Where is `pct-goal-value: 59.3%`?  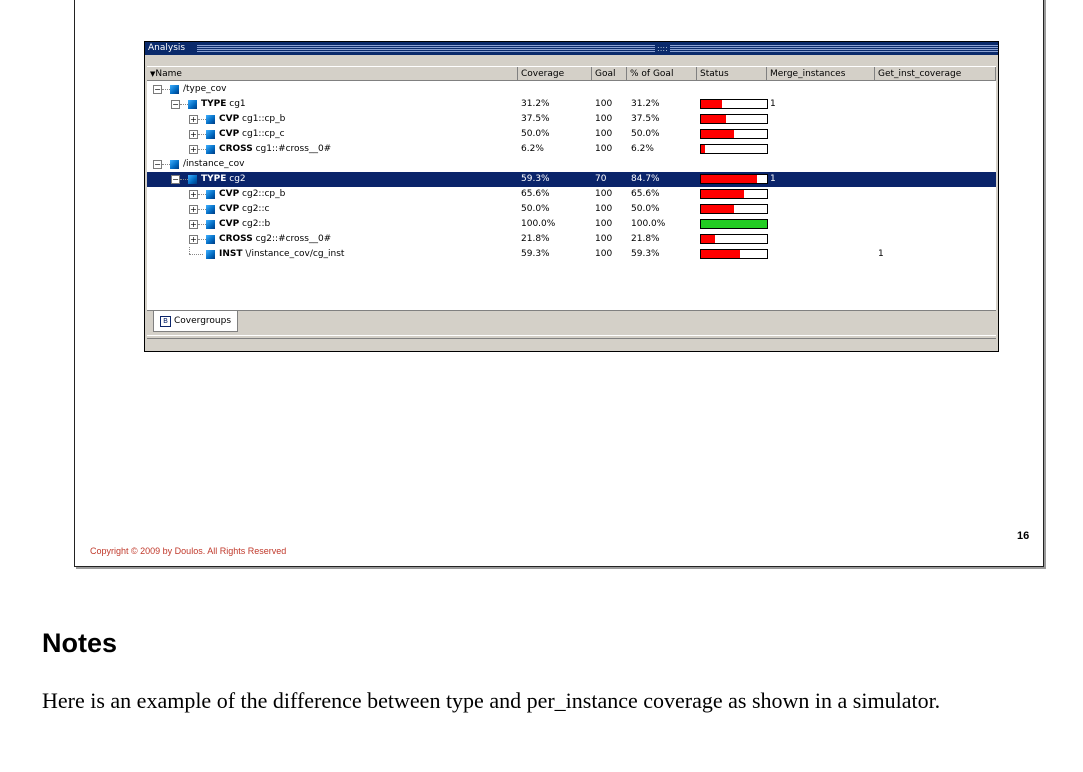 pct-goal-value: 59.3% is located at coordinates (645, 254).